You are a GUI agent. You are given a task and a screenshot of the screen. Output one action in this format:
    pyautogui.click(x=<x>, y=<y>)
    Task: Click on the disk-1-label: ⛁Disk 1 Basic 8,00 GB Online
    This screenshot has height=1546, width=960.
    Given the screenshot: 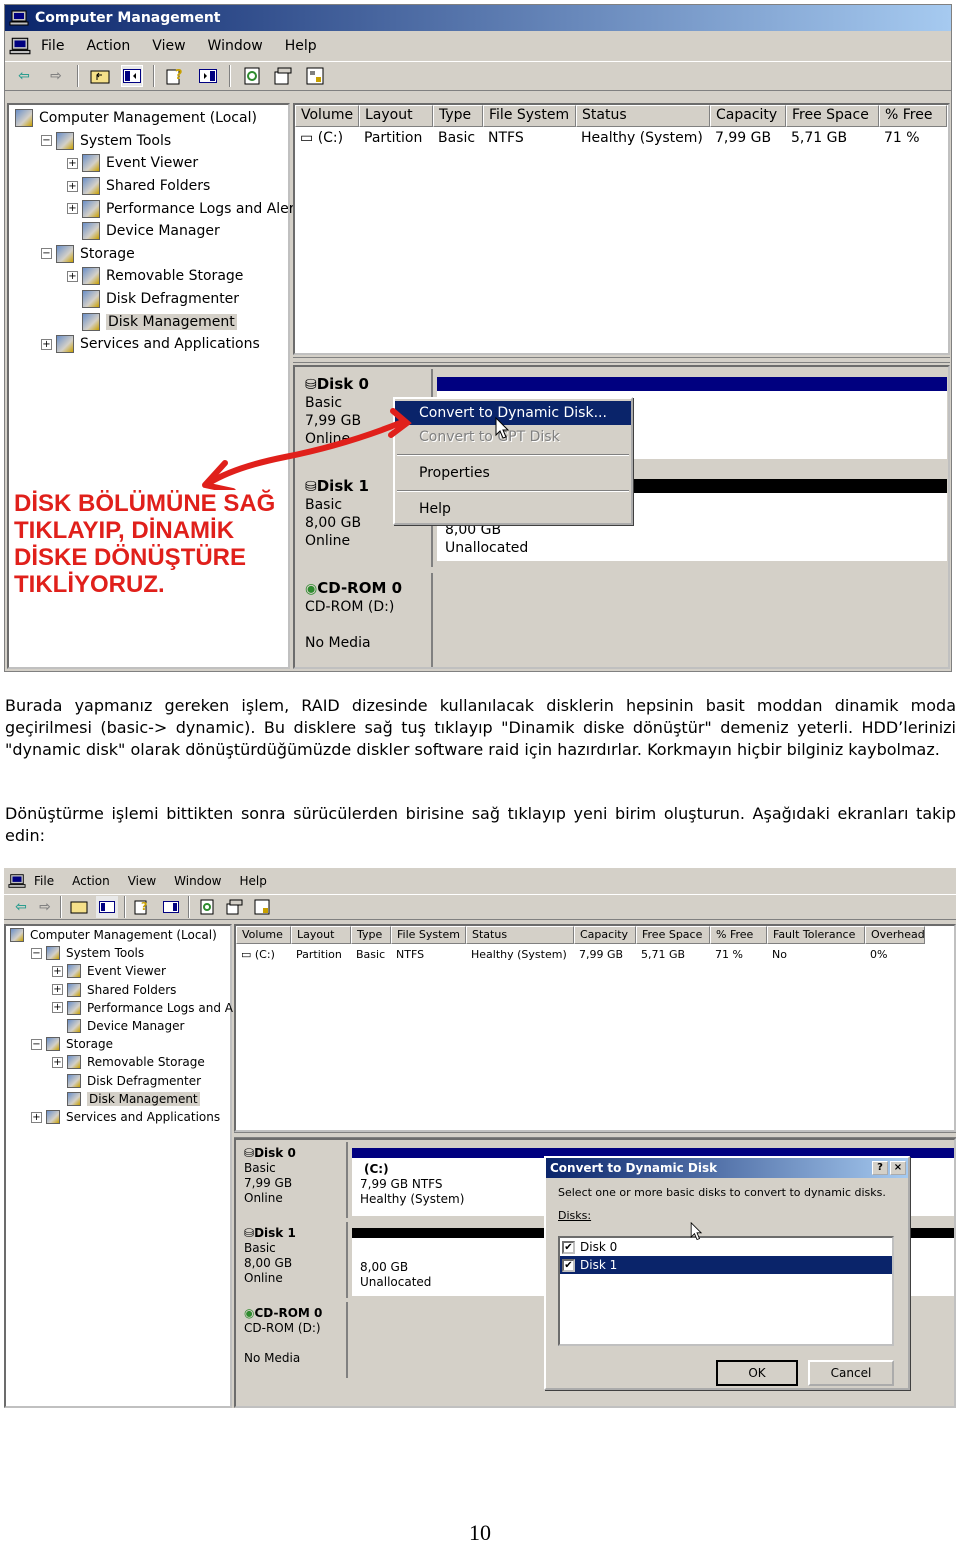 What is the action you would take?
    pyautogui.click(x=292, y=1260)
    